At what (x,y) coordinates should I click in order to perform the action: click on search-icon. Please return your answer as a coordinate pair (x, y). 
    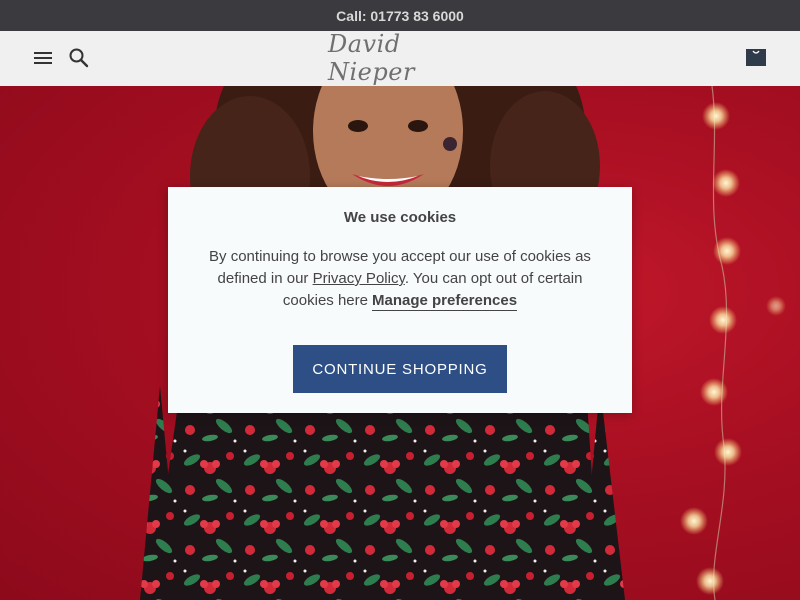
    Looking at the image, I should click on (79, 58).